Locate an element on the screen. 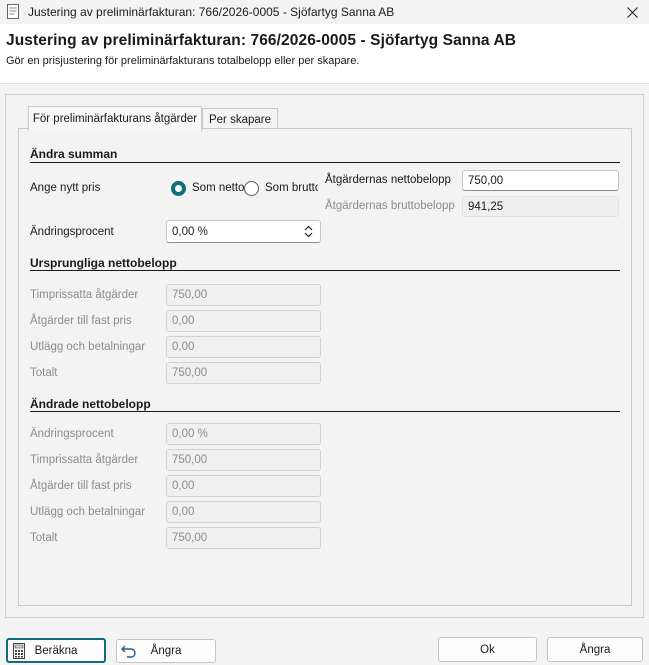 The width and height of the screenshot is (649, 665). changed-hourly-label: Timprissatta åtgärder is located at coordinates (84, 460).